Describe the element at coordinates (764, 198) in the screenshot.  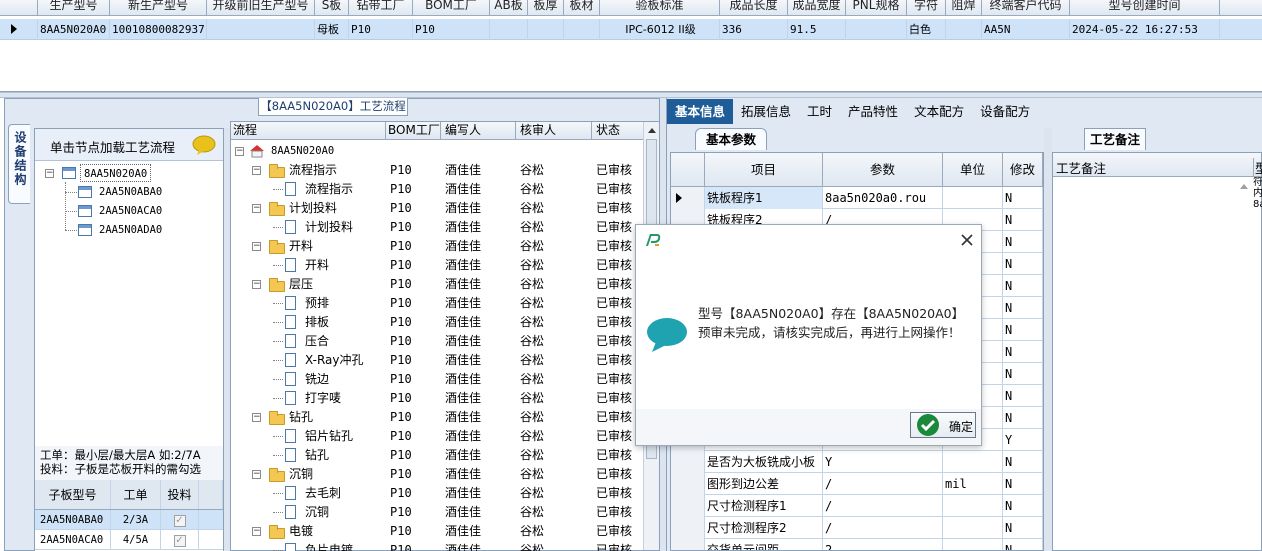
I see `cell-item: 铣板程序1` at that location.